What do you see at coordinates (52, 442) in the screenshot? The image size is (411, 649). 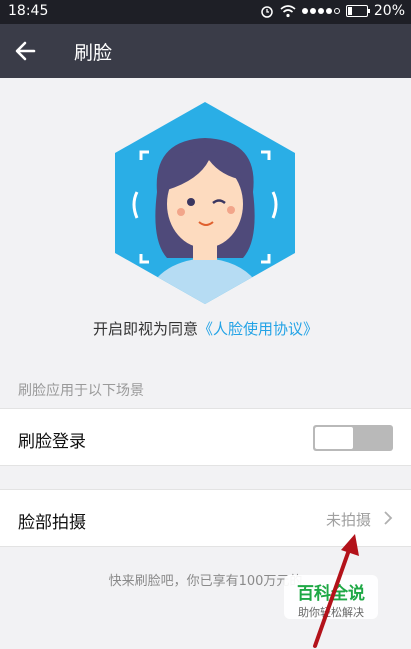 I see `face-login-label: 刷脸登录` at bounding box center [52, 442].